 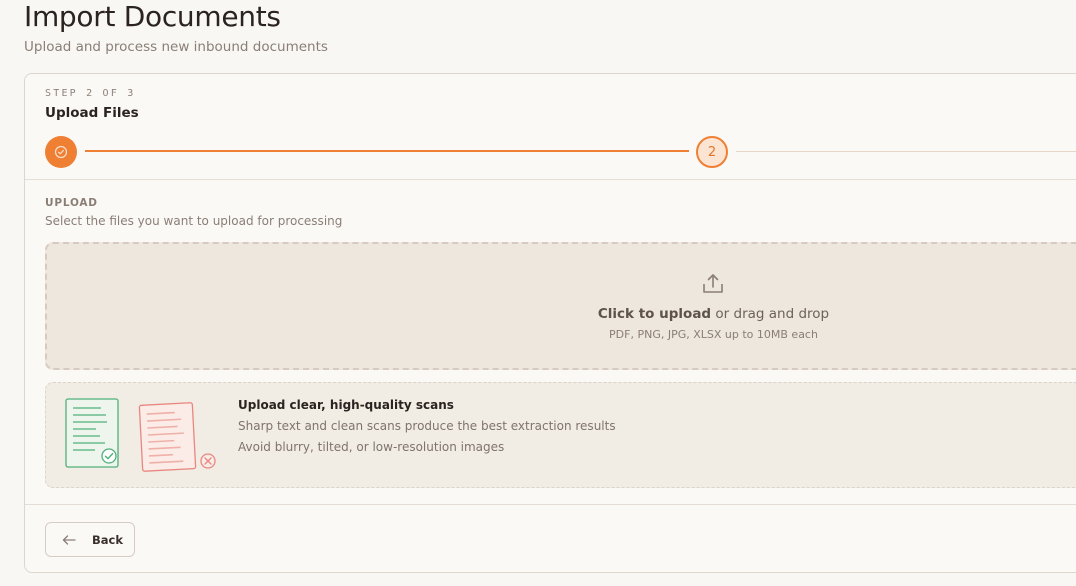 What do you see at coordinates (561, 314) in the screenshot?
I see `dropzone-instruction: Click to upload or drag and drop` at bounding box center [561, 314].